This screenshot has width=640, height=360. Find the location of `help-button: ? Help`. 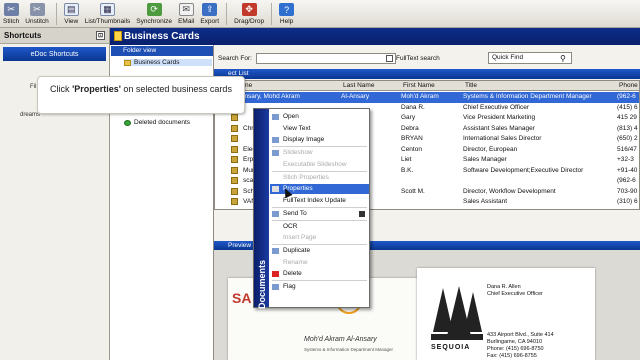

help-button: ? Help is located at coordinates (286, 13).